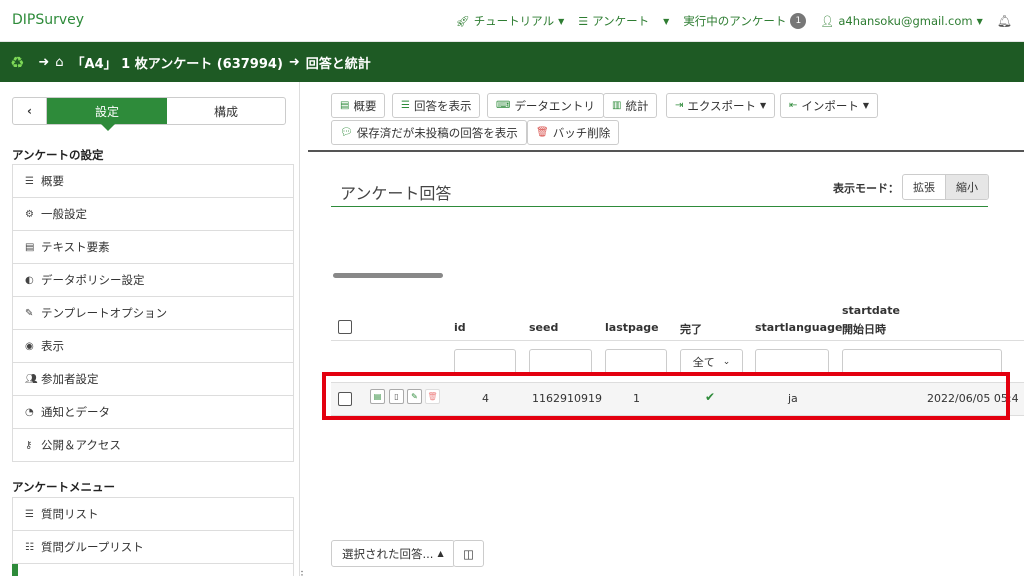 This screenshot has width=1024, height=576. I want to click on header-divider, so click(677, 340).